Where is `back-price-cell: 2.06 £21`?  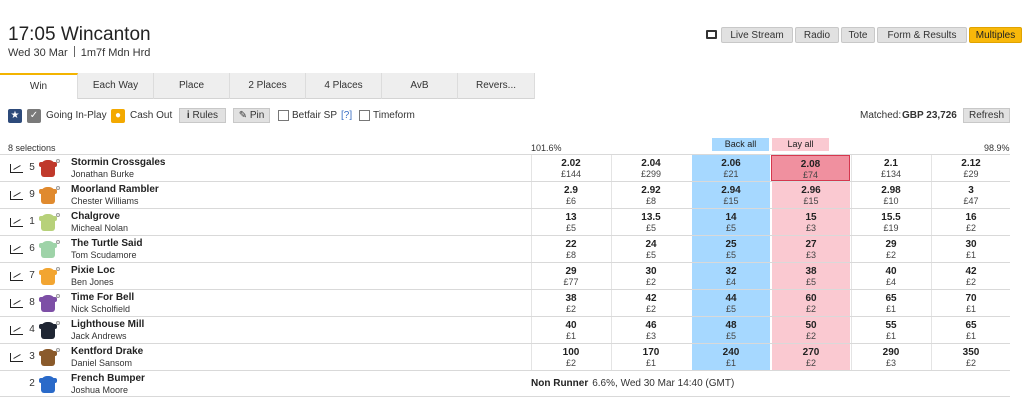 back-price-cell: 2.06 £21 is located at coordinates (730, 168).